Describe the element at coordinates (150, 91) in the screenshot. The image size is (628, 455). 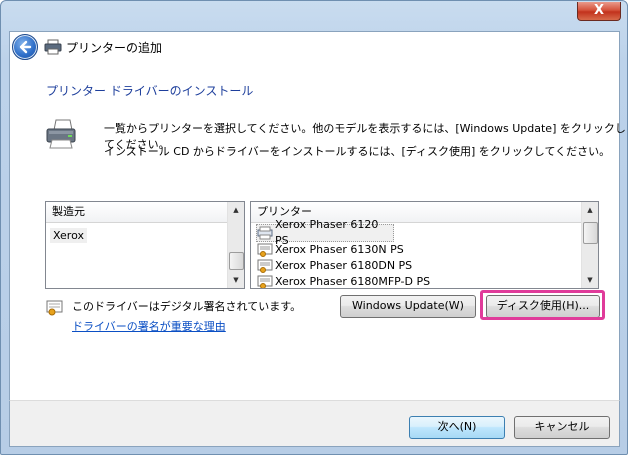
I see `page-heading: プリンター ドライバーのインストール` at that location.